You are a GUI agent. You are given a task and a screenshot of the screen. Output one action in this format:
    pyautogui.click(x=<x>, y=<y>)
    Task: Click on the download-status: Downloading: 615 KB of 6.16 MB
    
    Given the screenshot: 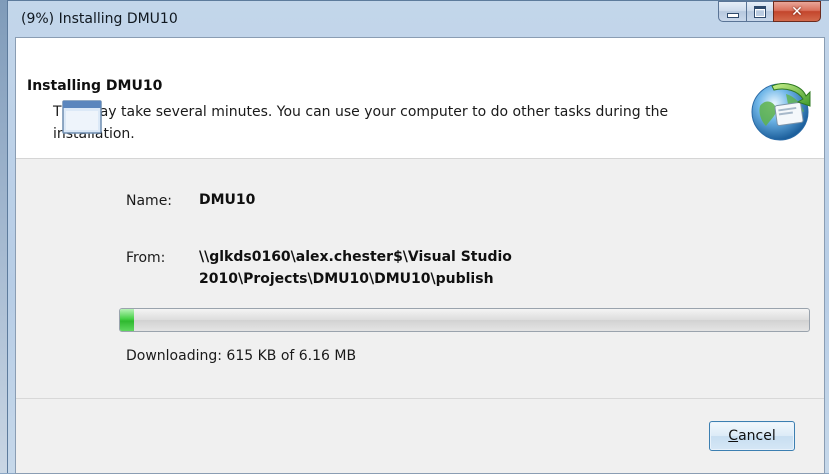 What is the action you would take?
    pyautogui.click(x=241, y=356)
    